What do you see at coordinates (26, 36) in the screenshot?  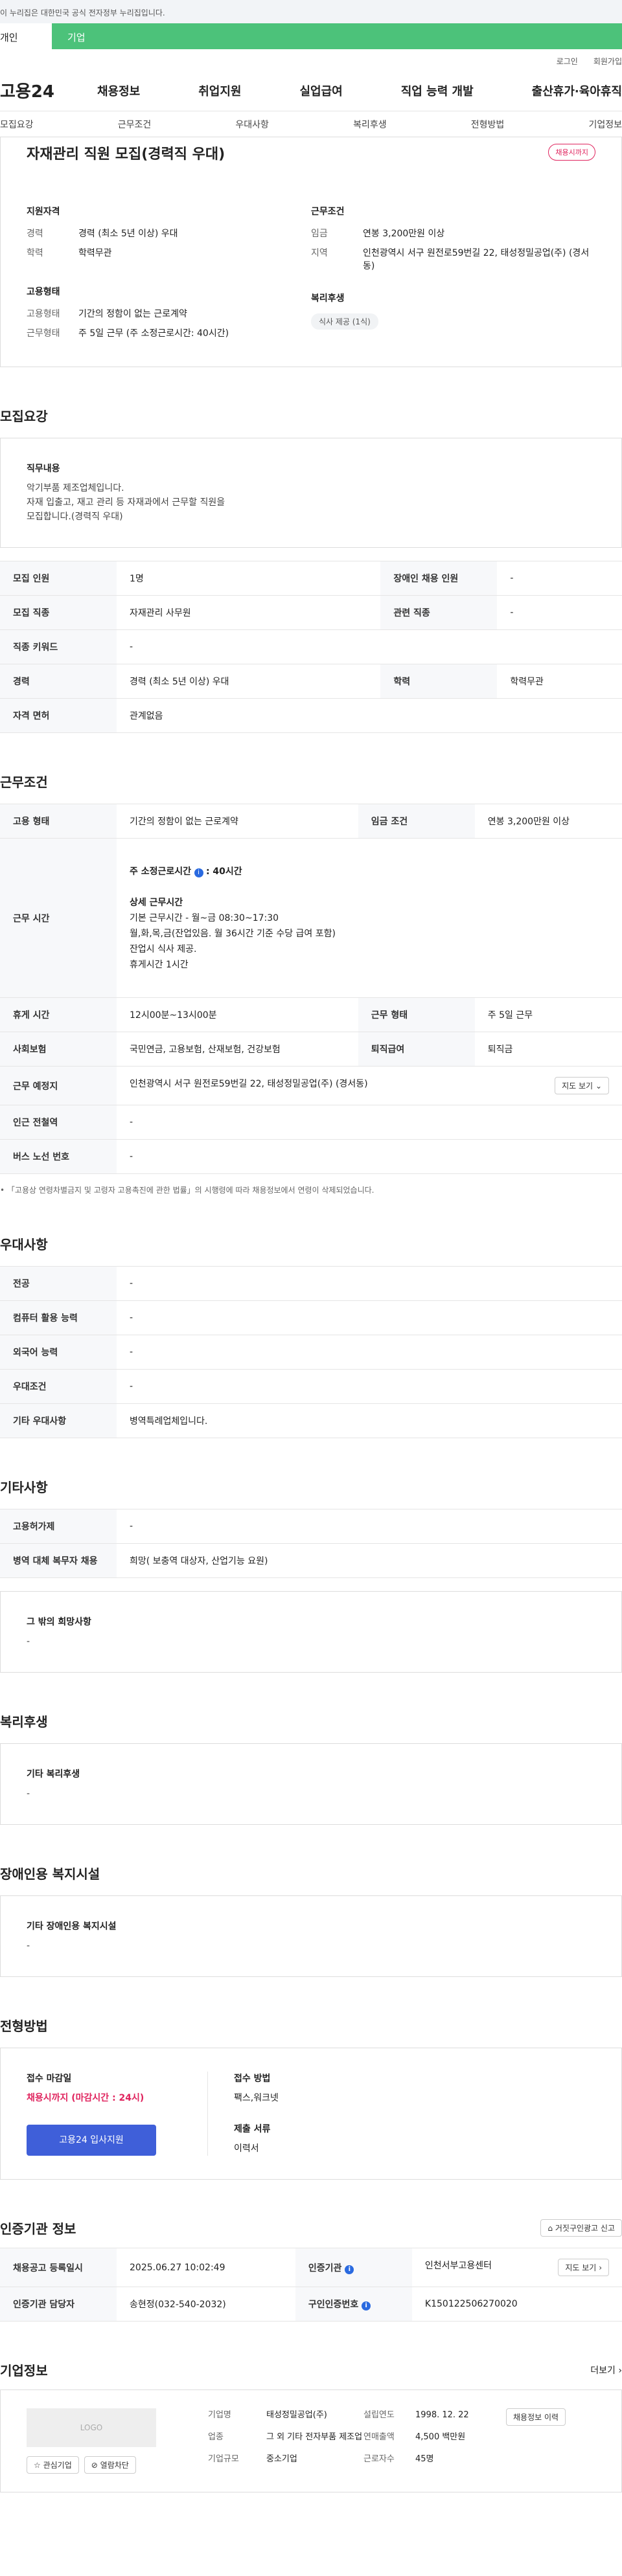 I see `tab-personal: 개인` at bounding box center [26, 36].